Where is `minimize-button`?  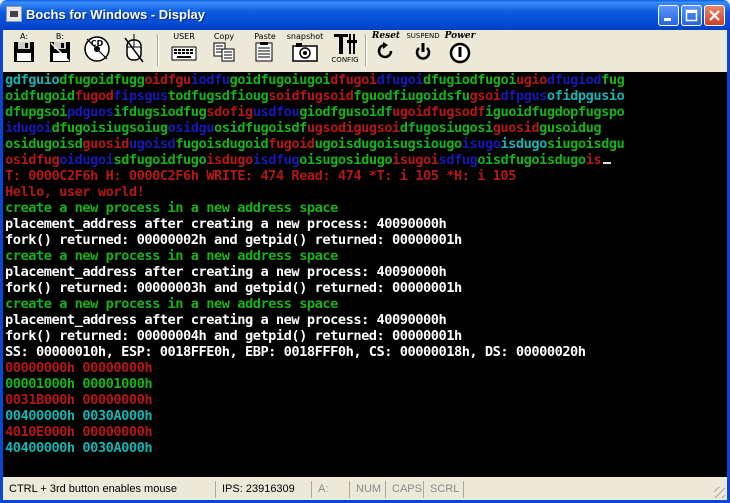
minimize-button is located at coordinates (668, 15).